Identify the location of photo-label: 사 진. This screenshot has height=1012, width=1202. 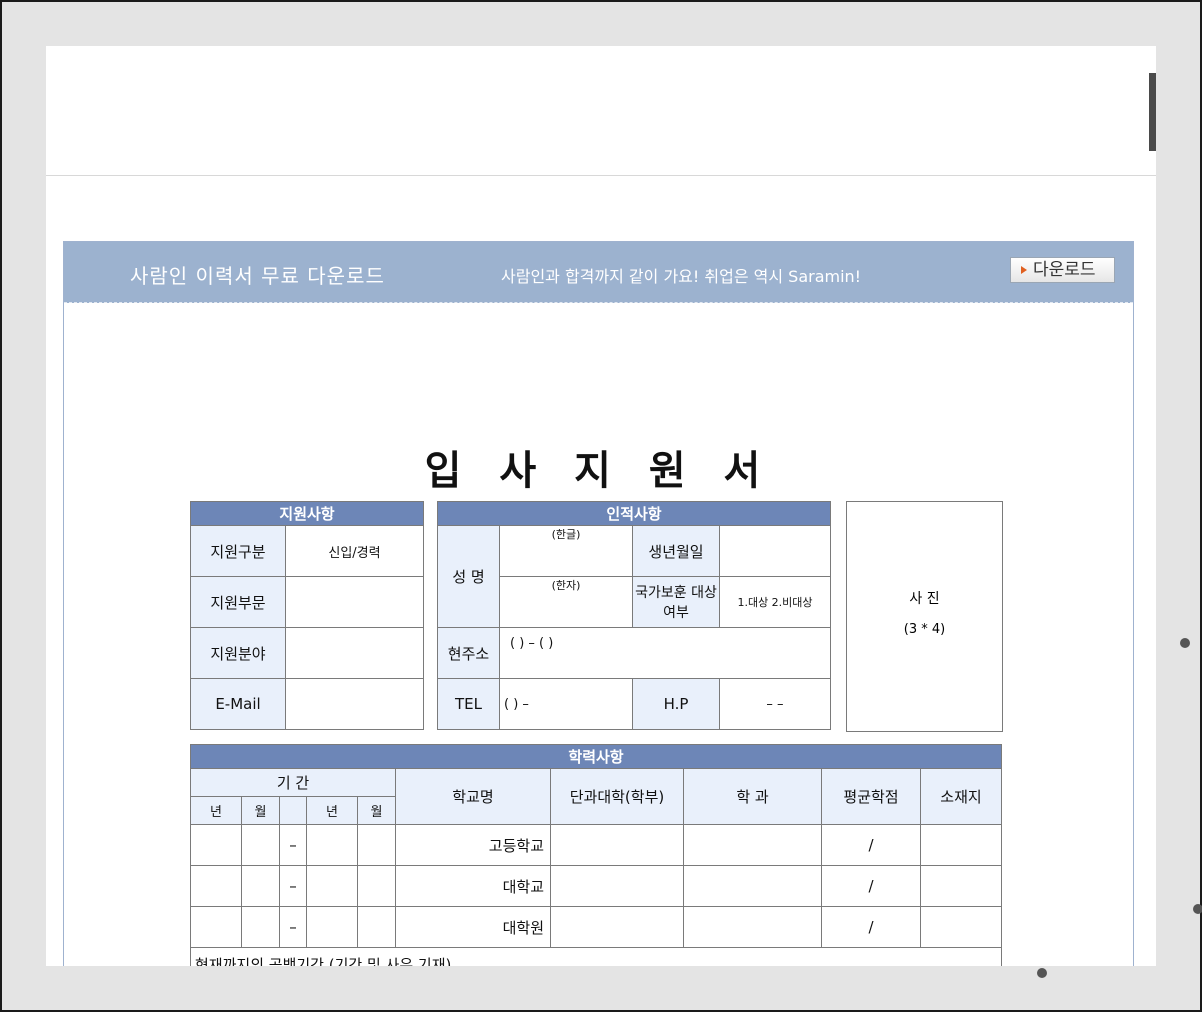
(924, 599).